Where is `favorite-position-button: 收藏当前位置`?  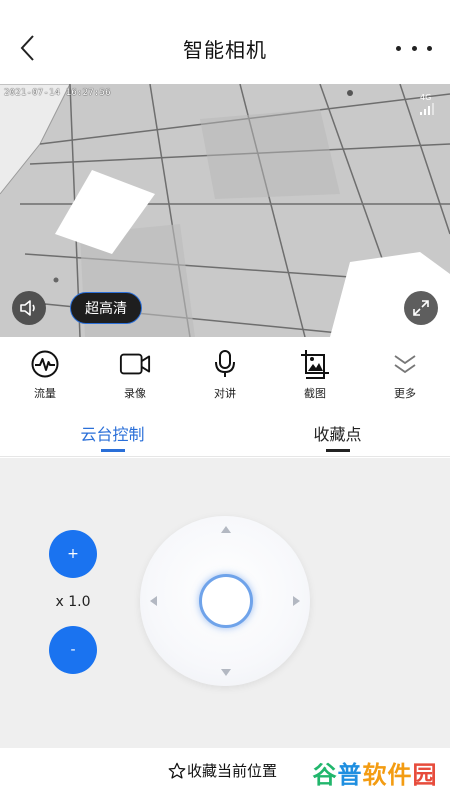 favorite-position-button: 收藏当前位置 is located at coordinates (222, 770).